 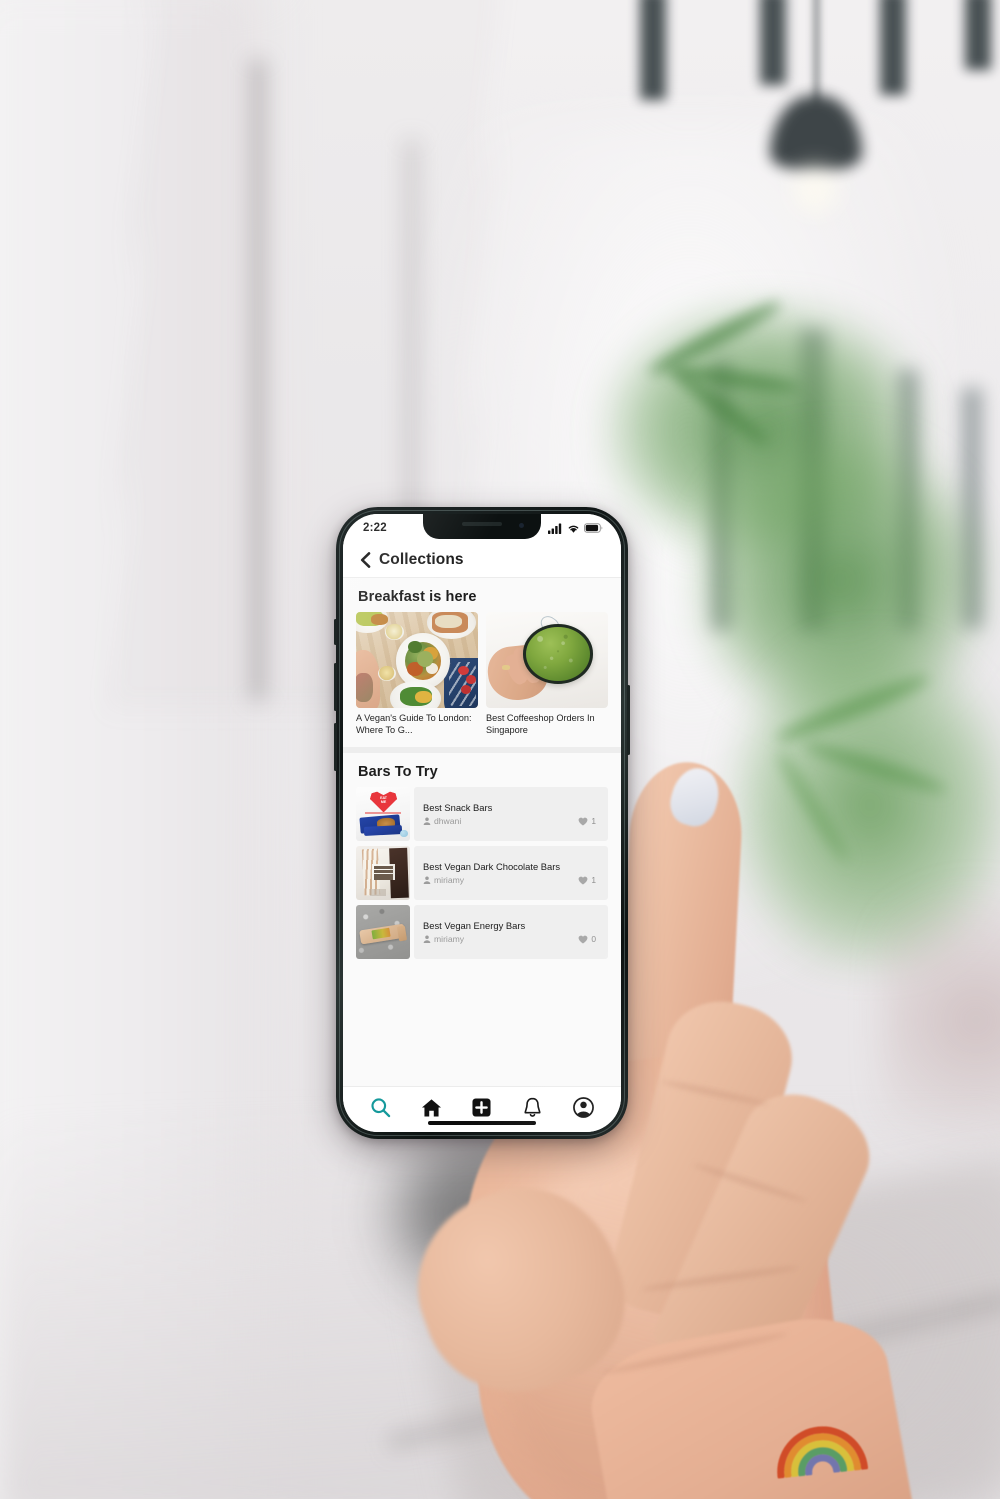 What do you see at coordinates (365, 559) in the screenshot?
I see `chevron-left-icon` at bounding box center [365, 559].